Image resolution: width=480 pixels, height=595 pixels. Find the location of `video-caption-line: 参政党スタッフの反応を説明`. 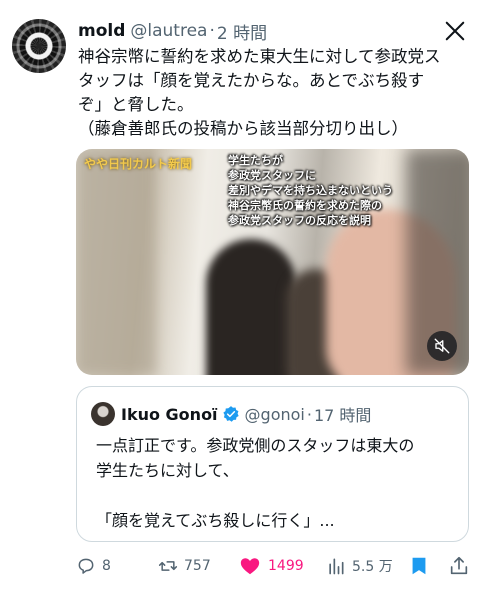

video-caption-line: 参政党スタッフの反応を説明 is located at coordinates (299, 220).